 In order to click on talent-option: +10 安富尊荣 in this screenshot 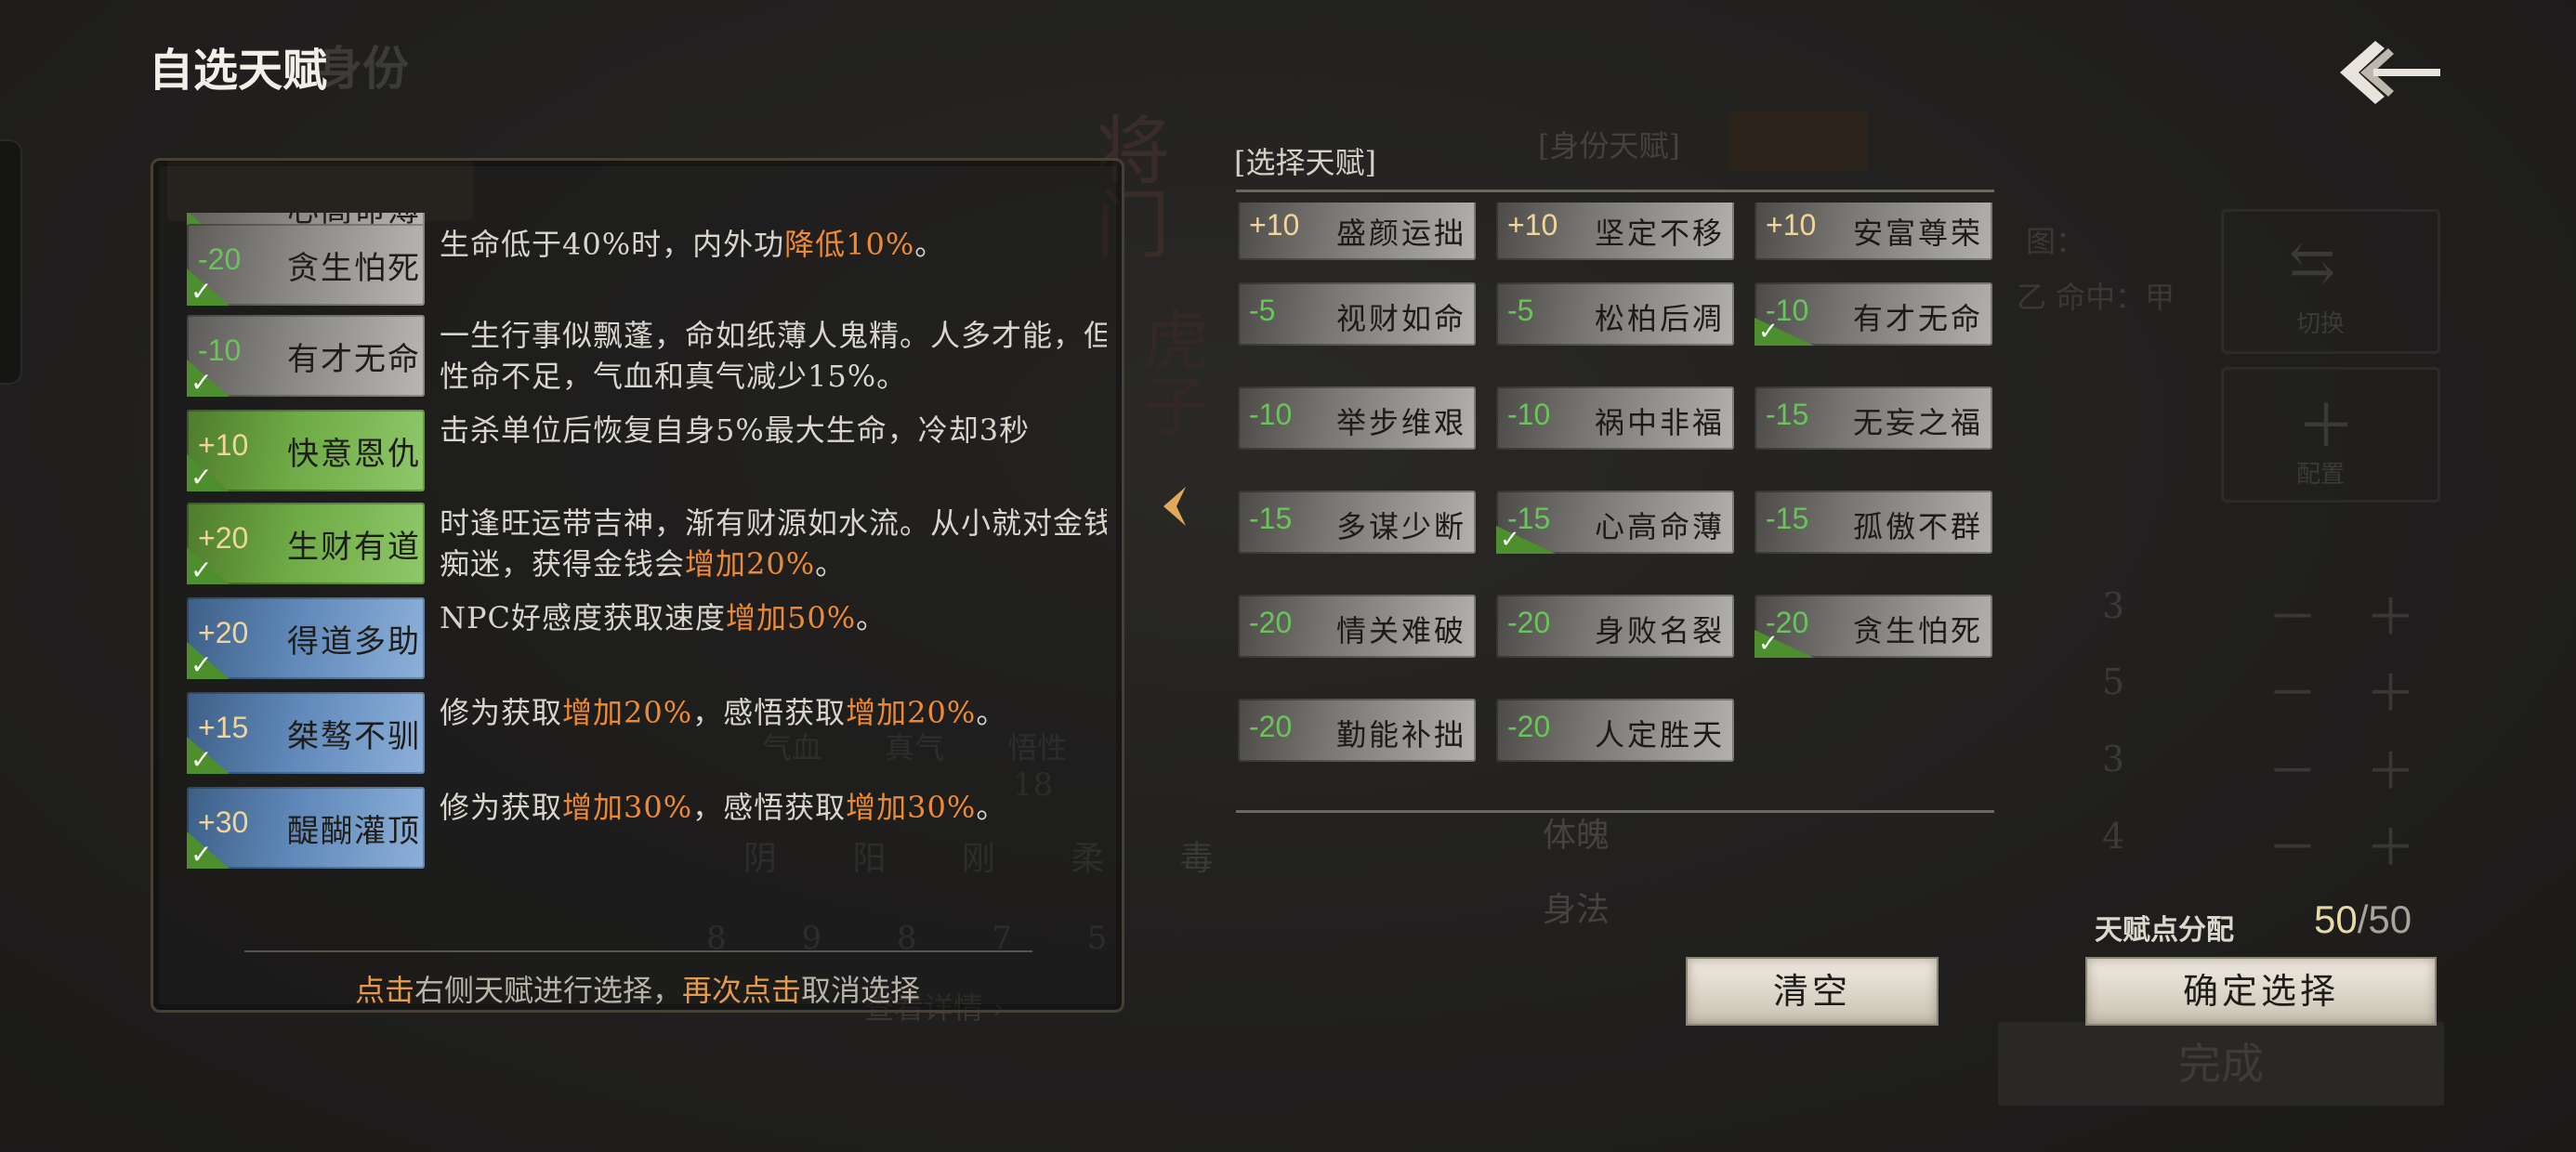, I will do `click(1873, 231)`.